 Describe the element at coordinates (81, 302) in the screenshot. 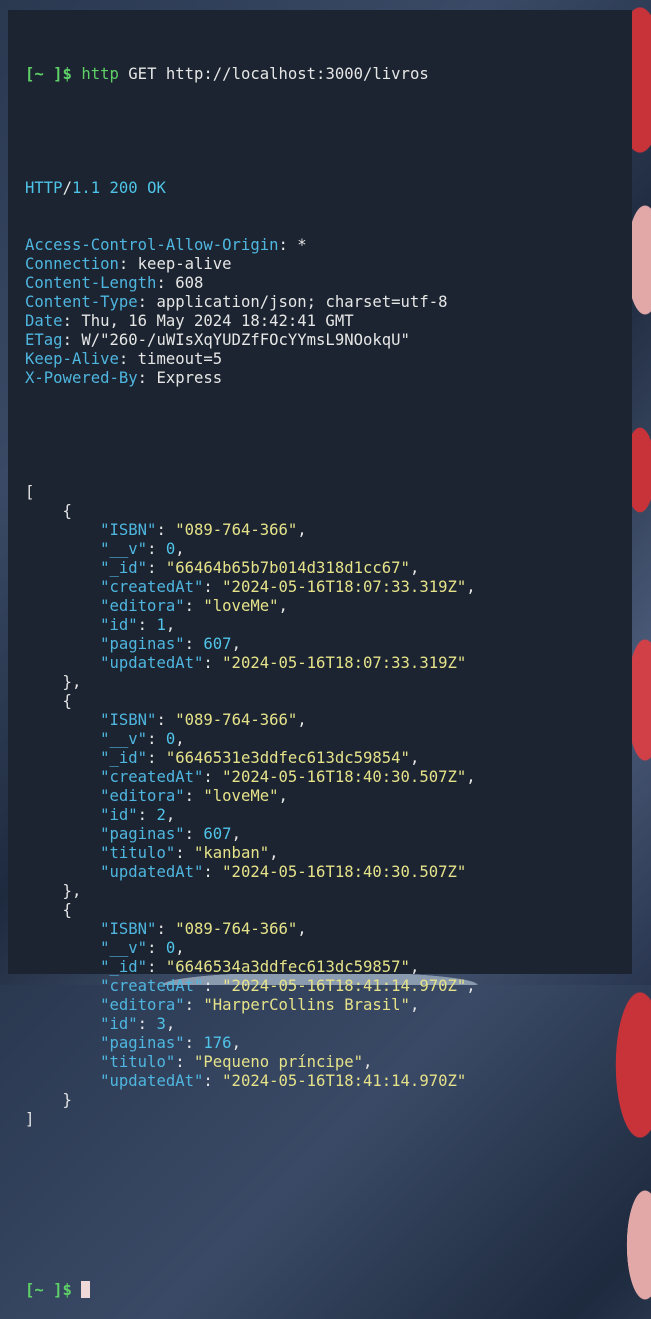

I see `header-name: Content-Type` at that location.